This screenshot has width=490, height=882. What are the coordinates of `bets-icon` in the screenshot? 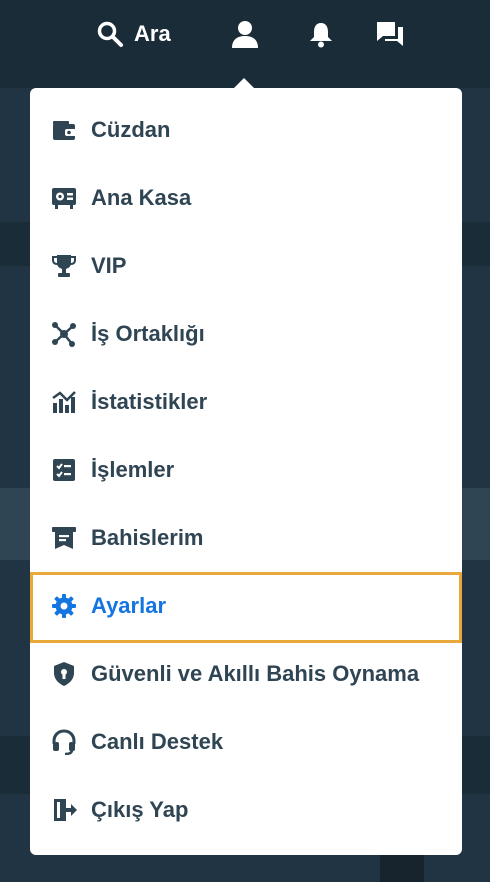 It's located at (64, 538).